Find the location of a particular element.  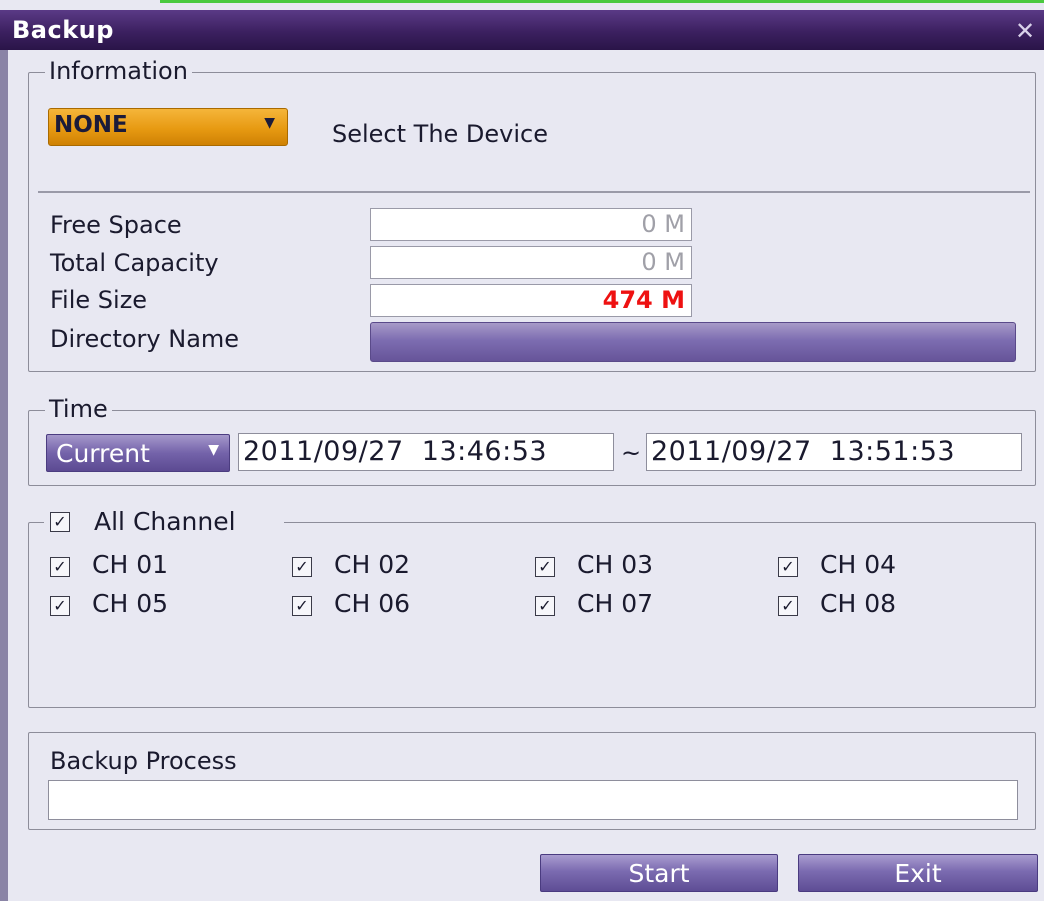

ch01-checkbox: ✓ is located at coordinates (60, 567).